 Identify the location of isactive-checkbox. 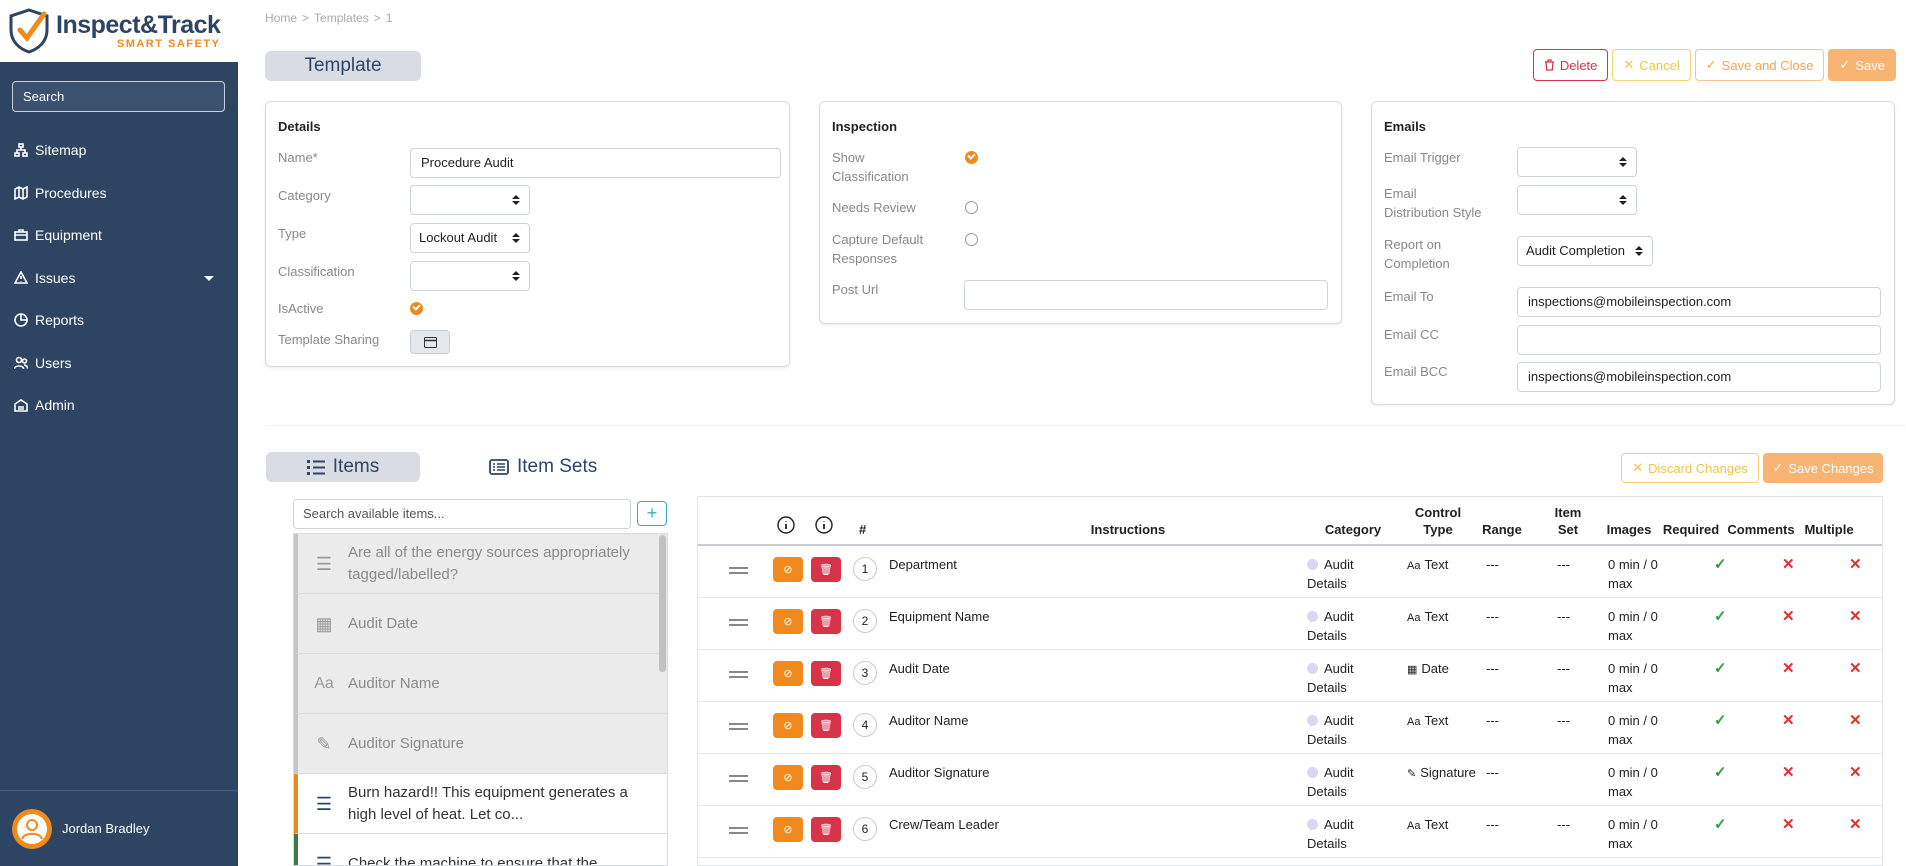
(416, 308).